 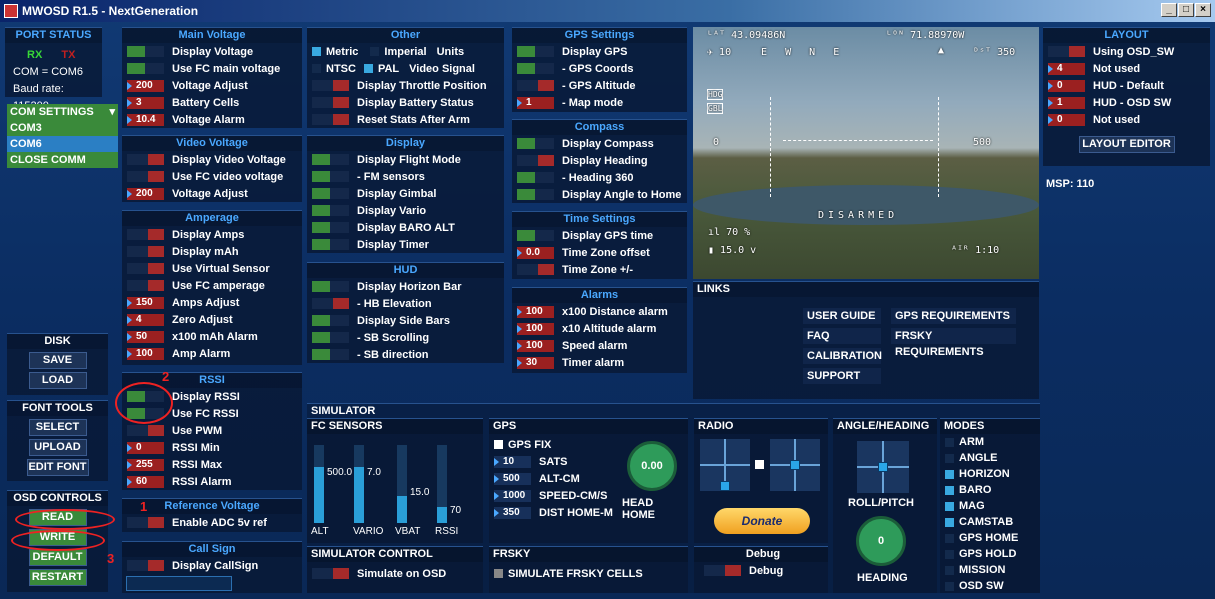 I want to click on x10-altitude-alarm-input: 100, so click(x=535, y=328).